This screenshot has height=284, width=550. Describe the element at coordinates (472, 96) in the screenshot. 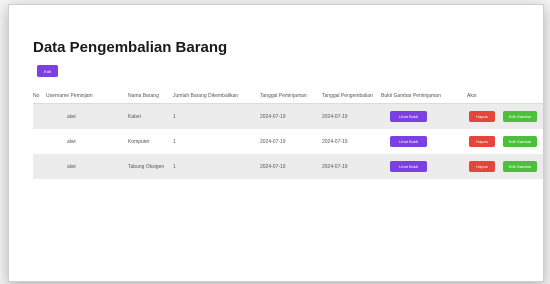

I see `header-aksi: Aksi` at that location.